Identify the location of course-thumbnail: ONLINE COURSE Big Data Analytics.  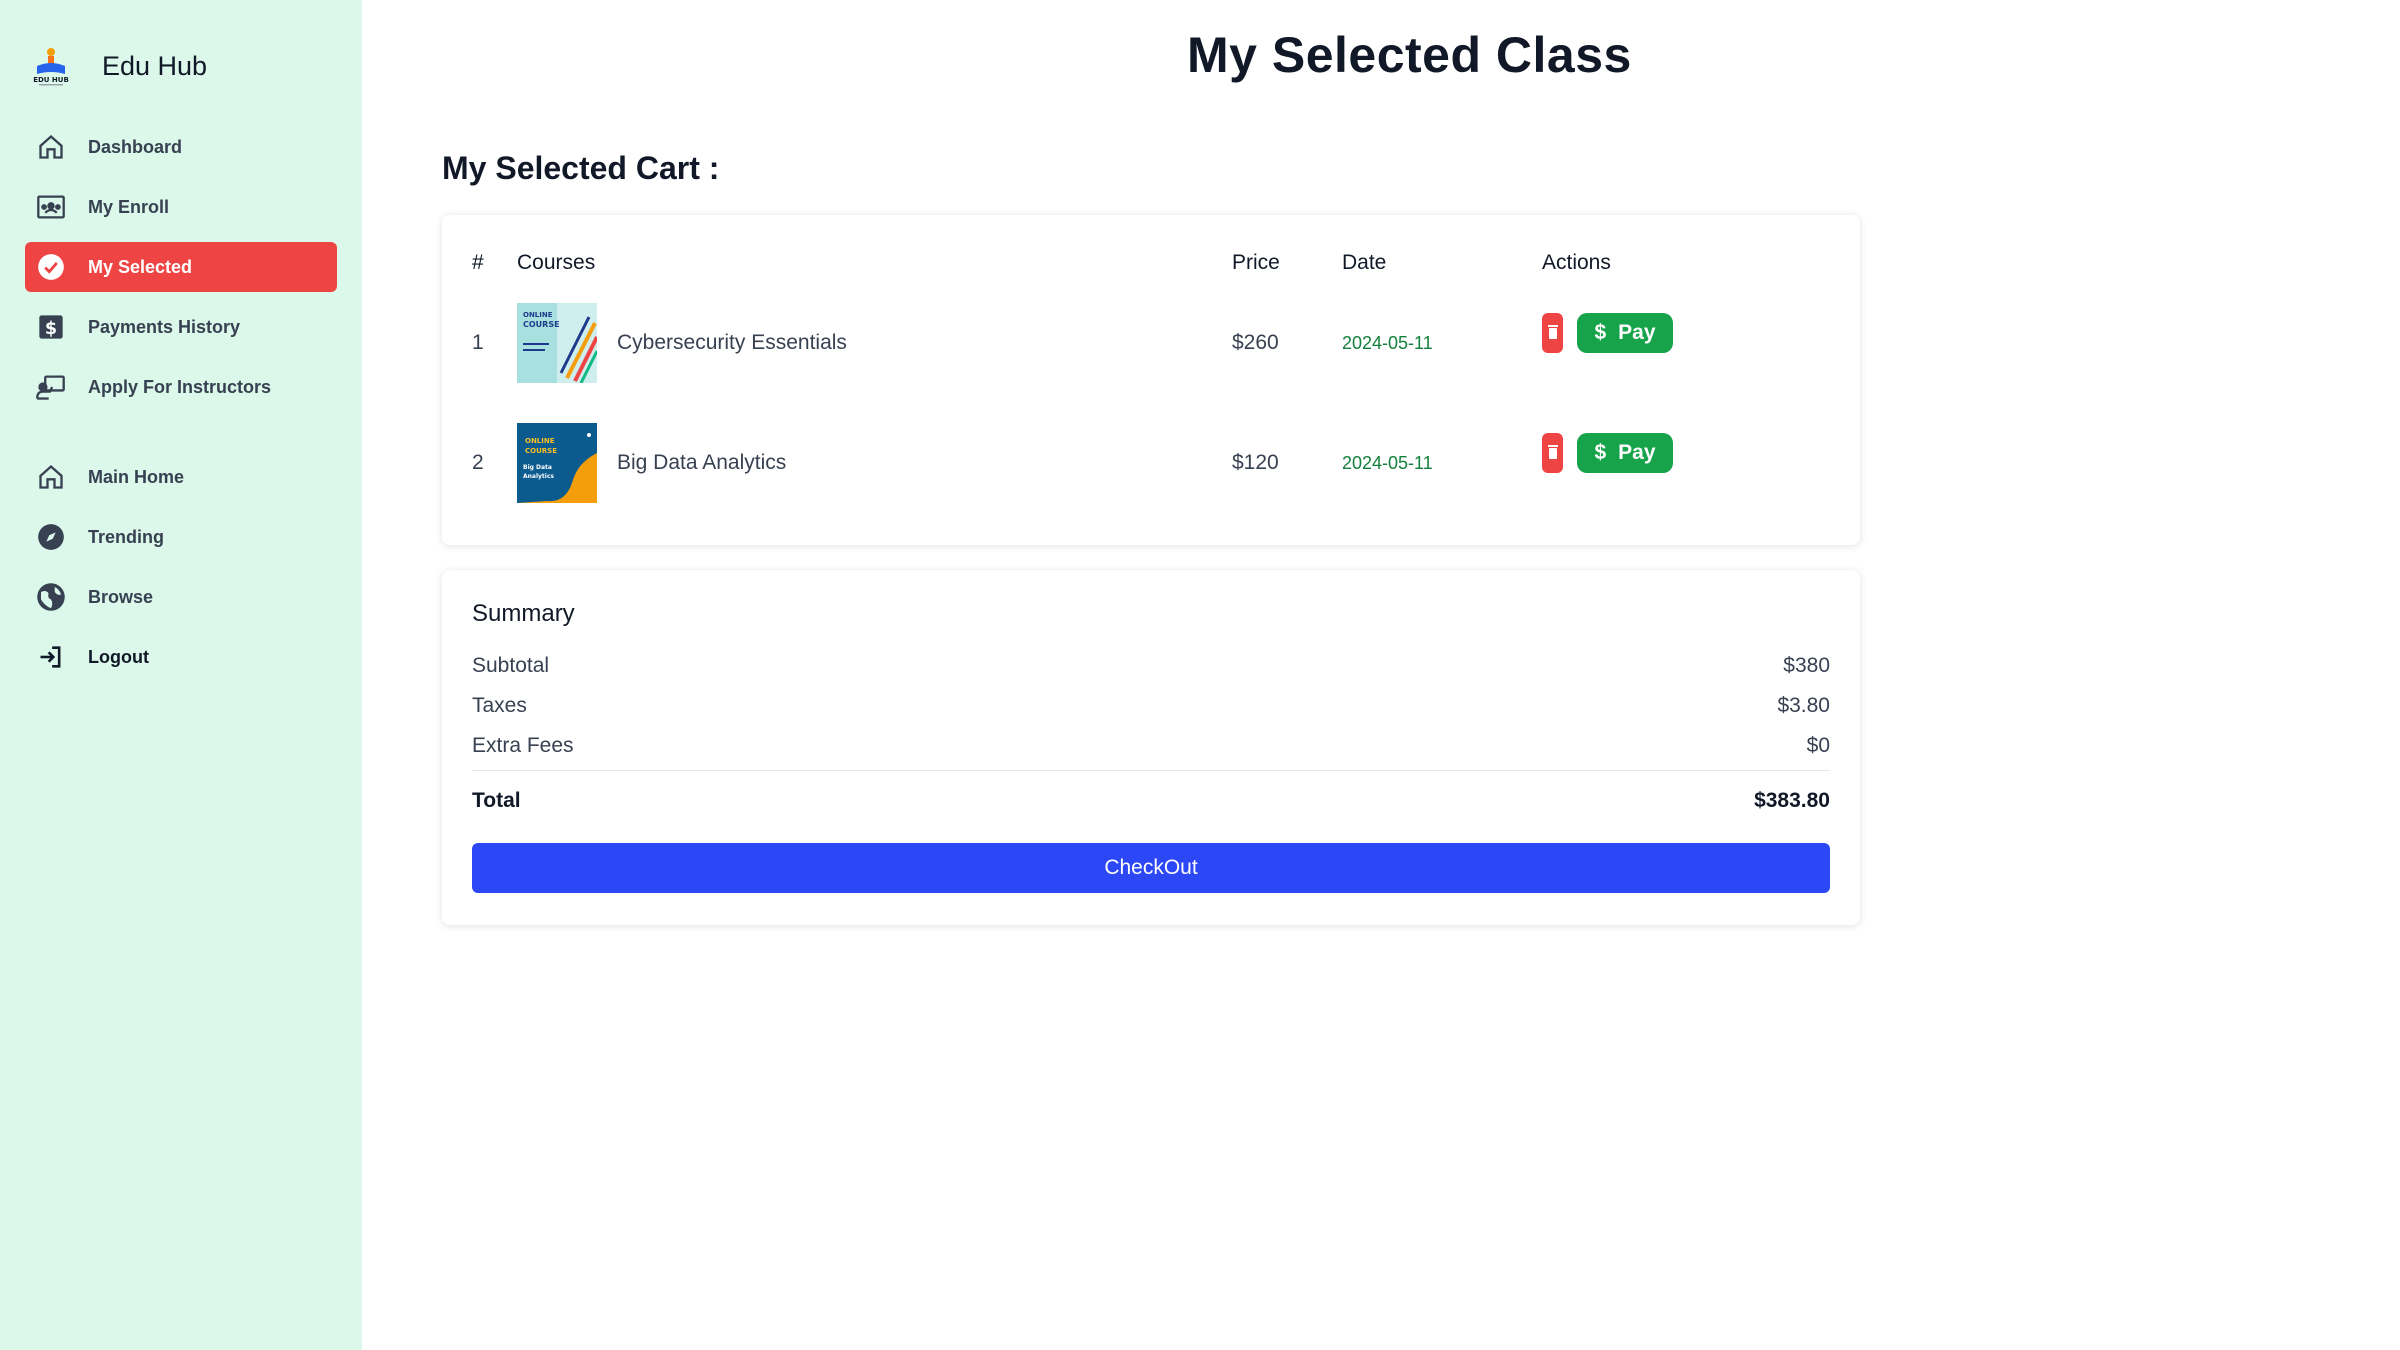
(557, 463).